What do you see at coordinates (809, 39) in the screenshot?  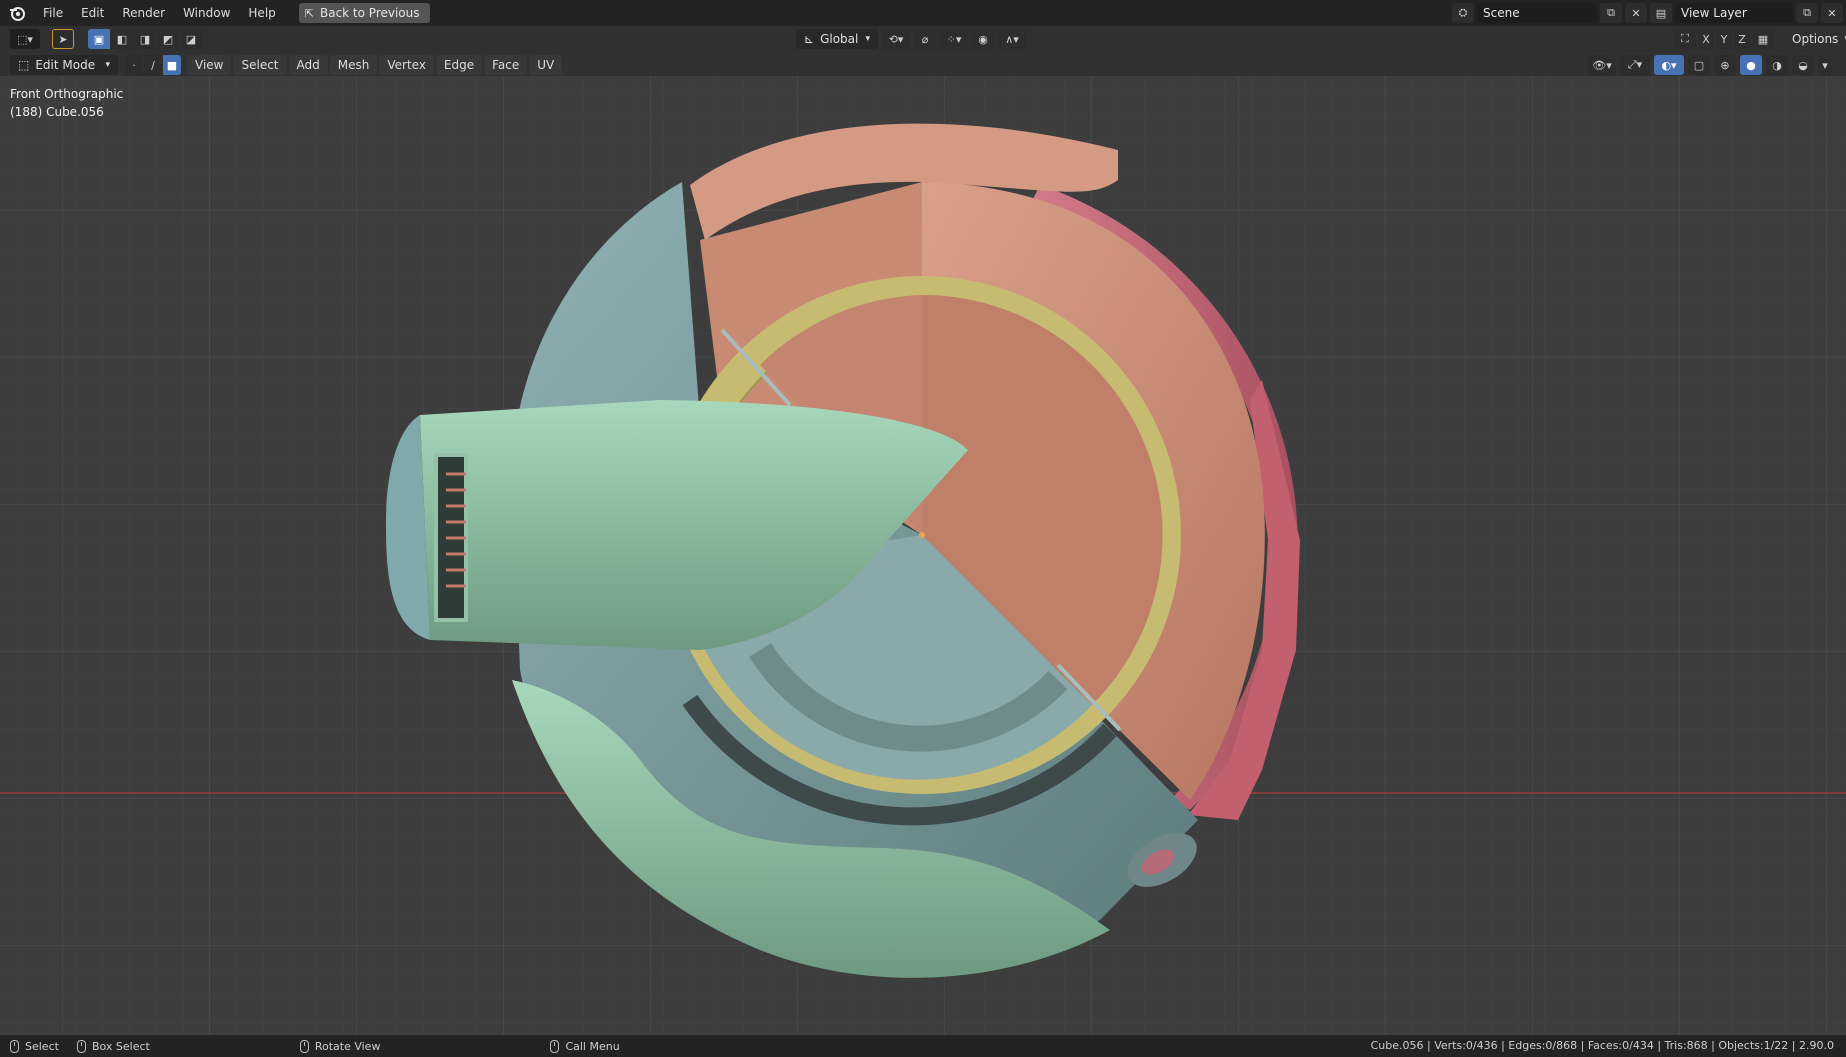 I see `orientation-icon: ⊾` at bounding box center [809, 39].